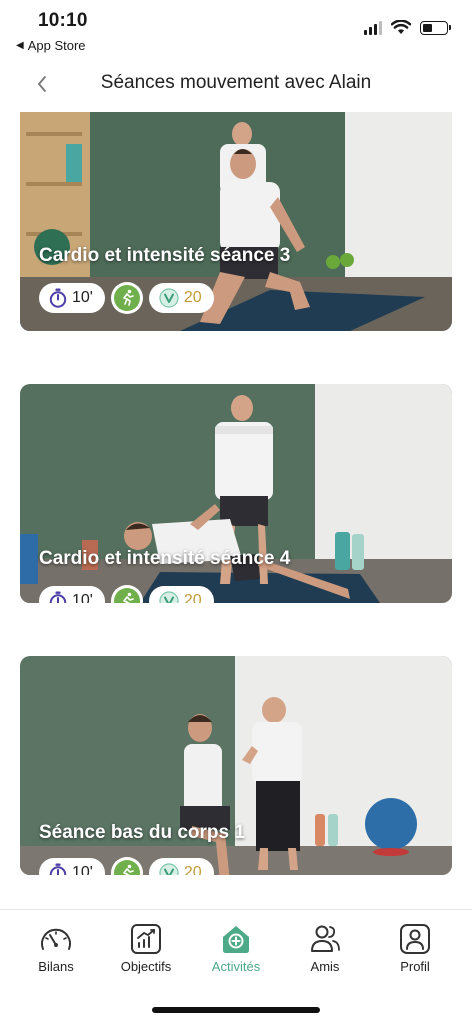 This screenshot has height=1024, width=472. What do you see at coordinates (325, 966) in the screenshot?
I see `tab-label: Amis` at bounding box center [325, 966].